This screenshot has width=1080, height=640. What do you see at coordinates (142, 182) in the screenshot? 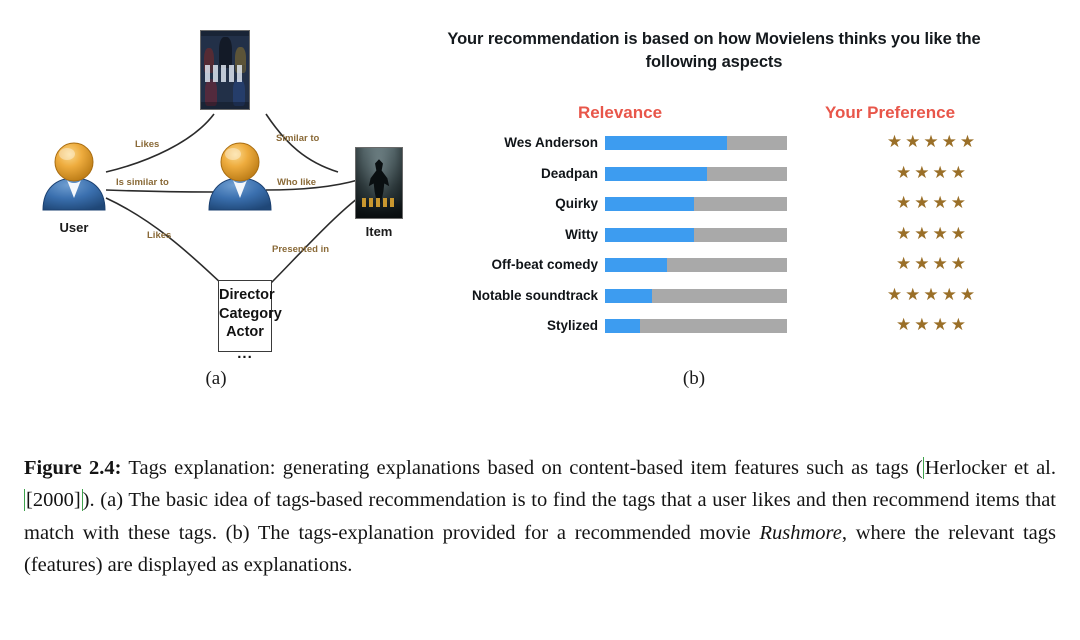
I see `edge-label-is-similar-to: Is similar to` at bounding box center [142, 182].